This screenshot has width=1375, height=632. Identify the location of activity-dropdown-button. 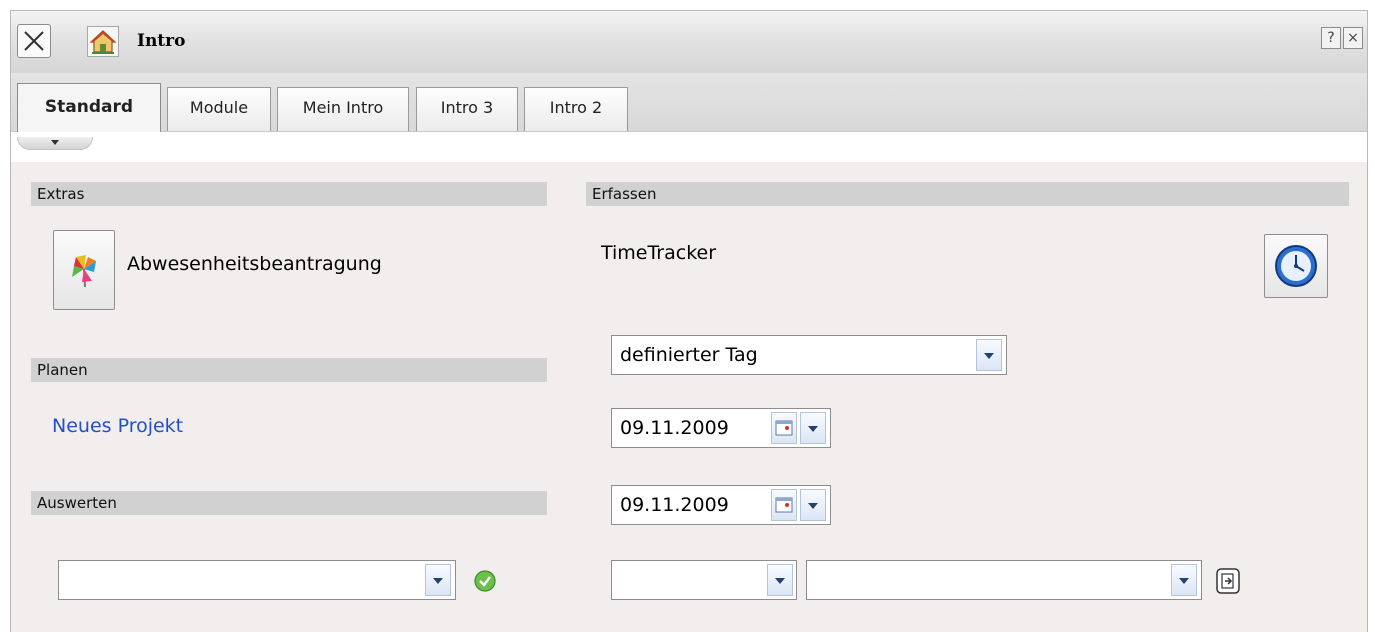
(1184, 580).